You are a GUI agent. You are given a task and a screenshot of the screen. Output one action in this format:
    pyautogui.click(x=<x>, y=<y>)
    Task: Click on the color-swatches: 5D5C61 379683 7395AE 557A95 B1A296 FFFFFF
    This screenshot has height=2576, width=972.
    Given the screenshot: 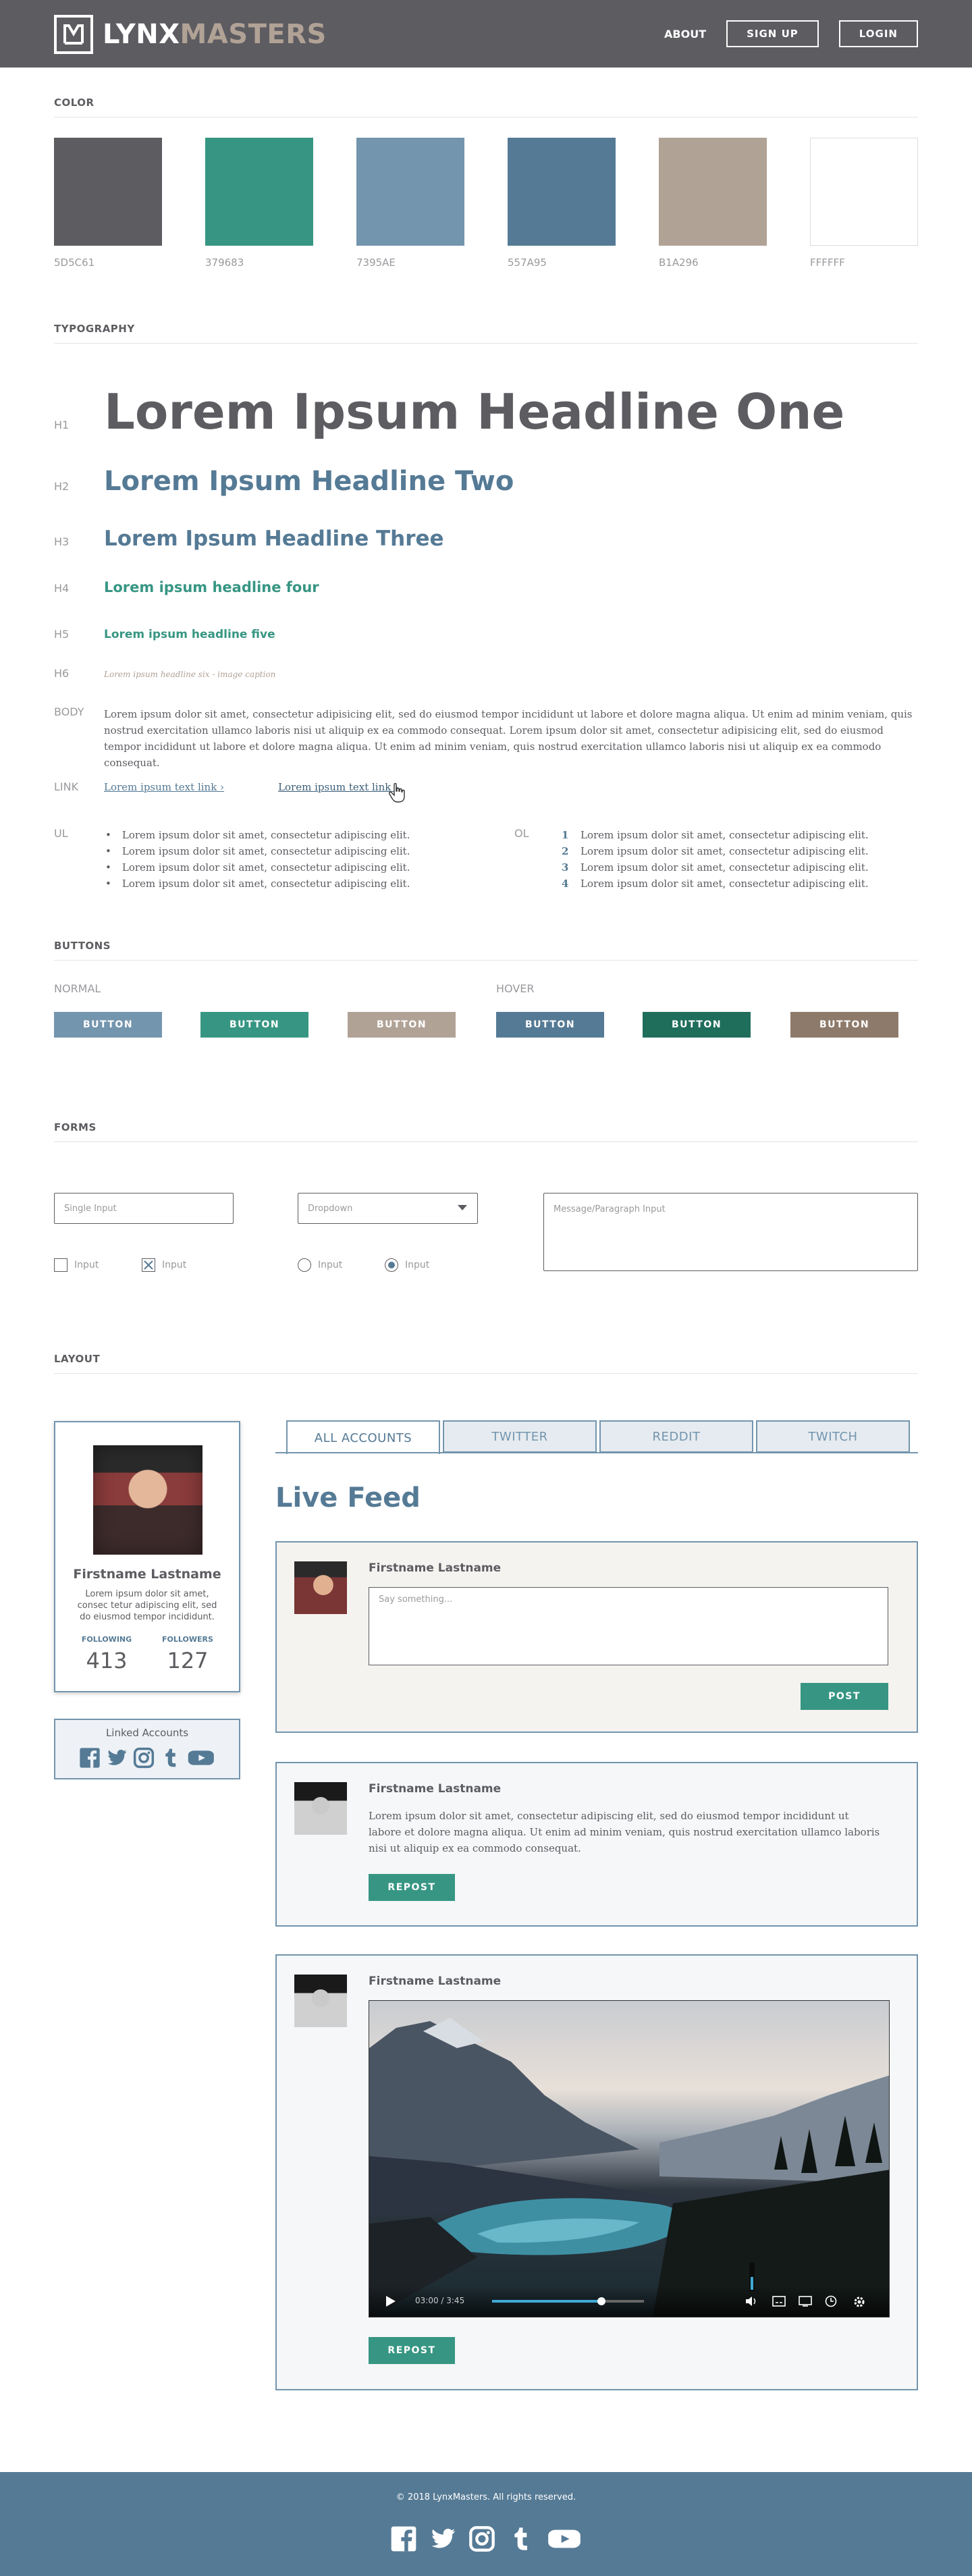 What is the action you would take?
    pyautogui.click(x=486, y=203)
    